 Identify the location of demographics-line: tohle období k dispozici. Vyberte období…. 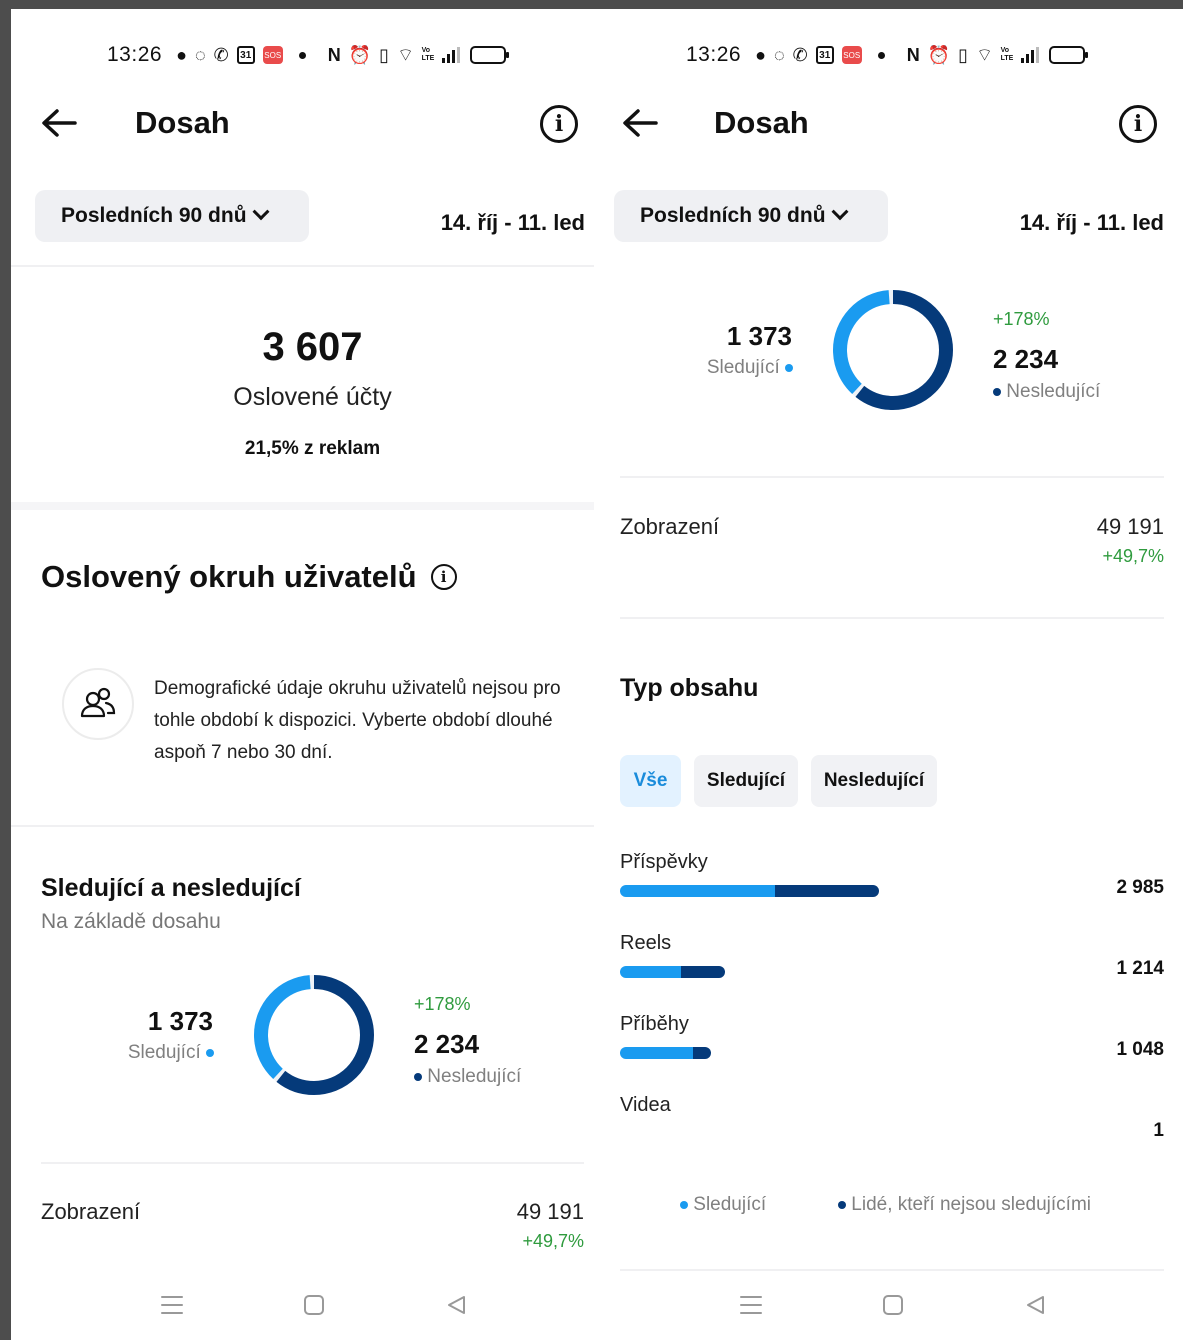
(353, 720).